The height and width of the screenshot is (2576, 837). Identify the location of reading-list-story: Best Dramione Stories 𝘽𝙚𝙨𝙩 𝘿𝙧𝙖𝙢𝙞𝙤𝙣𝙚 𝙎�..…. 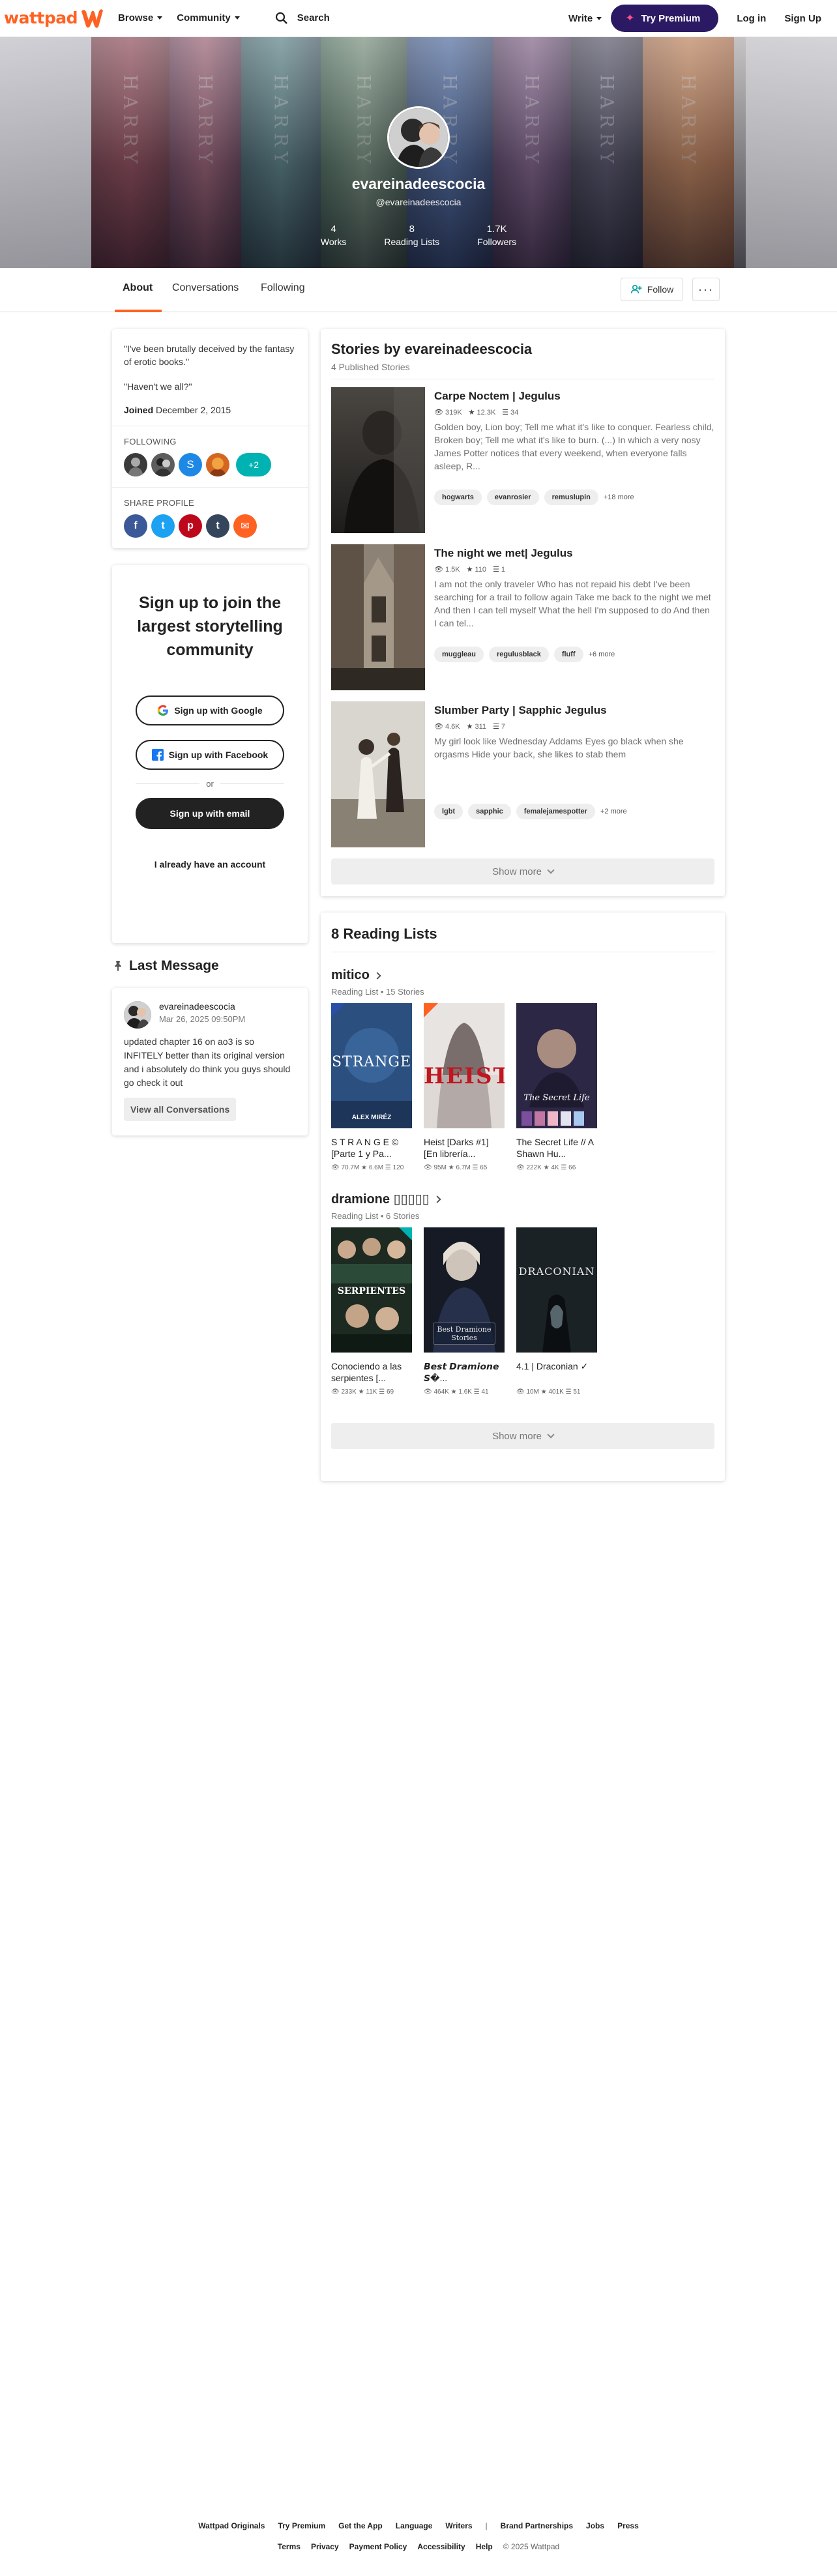
(464, 1312).